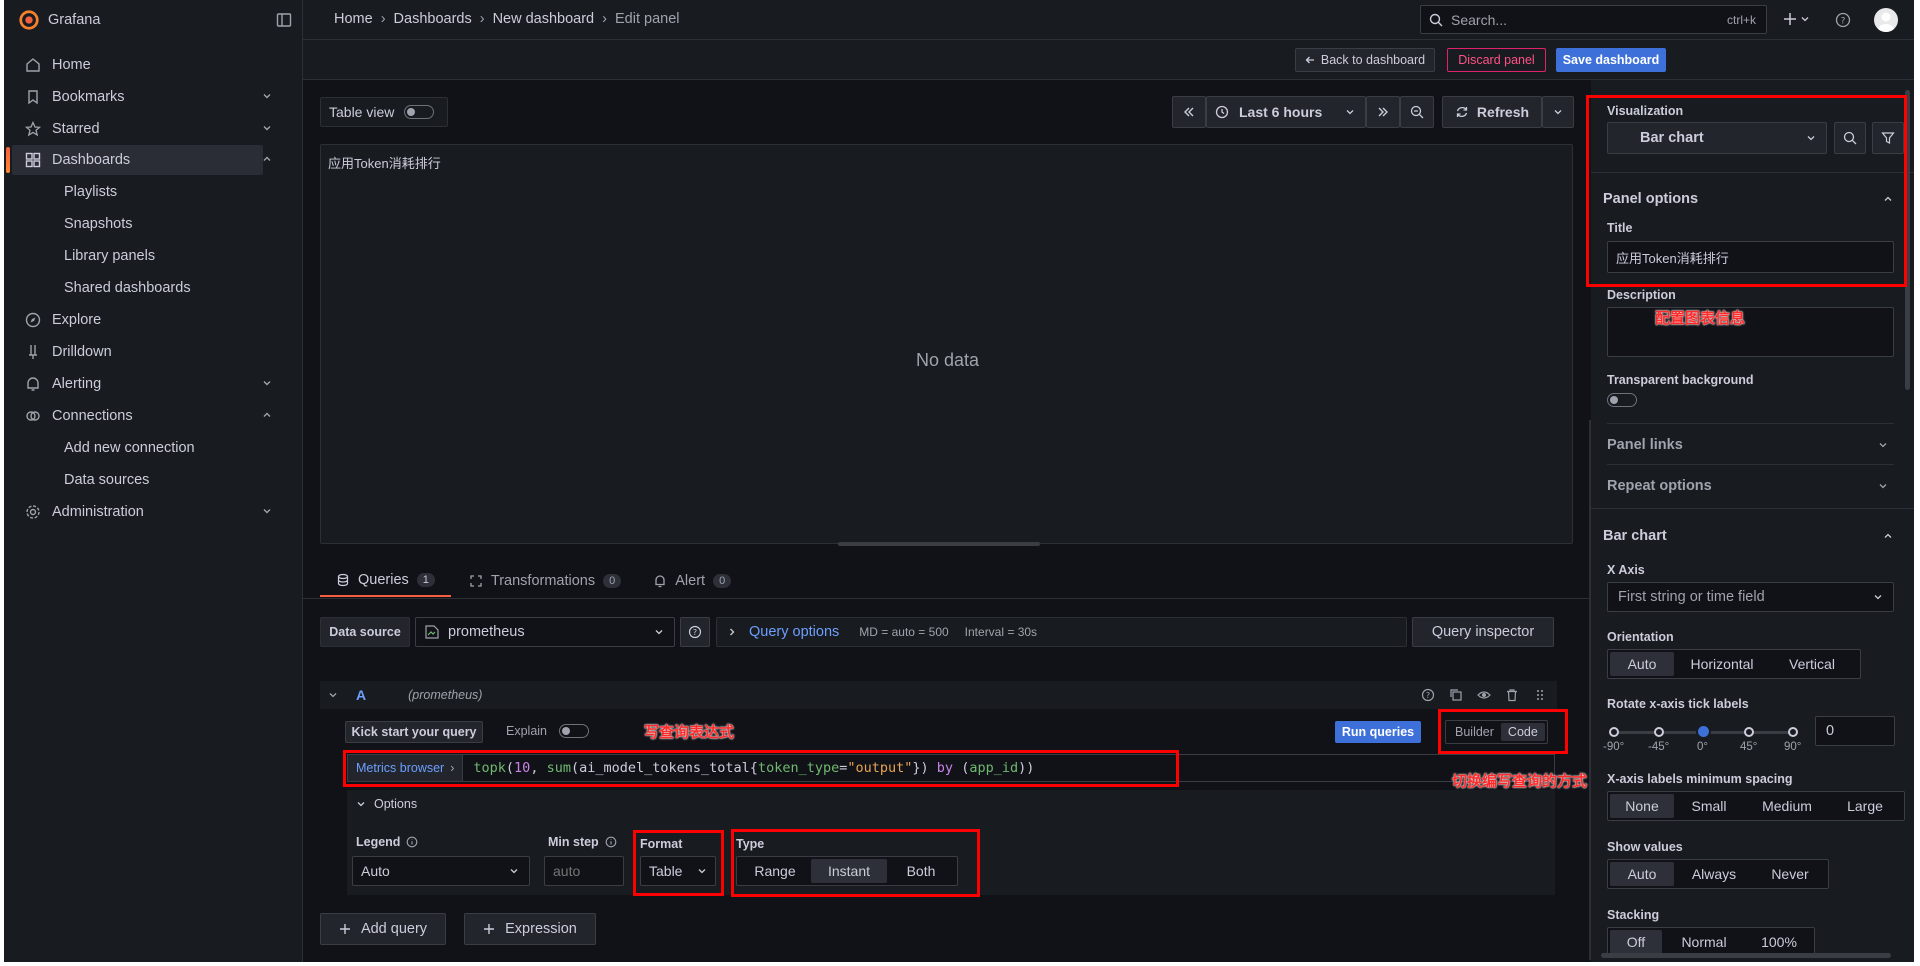 The height and width of the screenshot is (966, 1920). Describe the element at coordinates (574, 731) in the screenshot. I see `explain-switch` at that location.